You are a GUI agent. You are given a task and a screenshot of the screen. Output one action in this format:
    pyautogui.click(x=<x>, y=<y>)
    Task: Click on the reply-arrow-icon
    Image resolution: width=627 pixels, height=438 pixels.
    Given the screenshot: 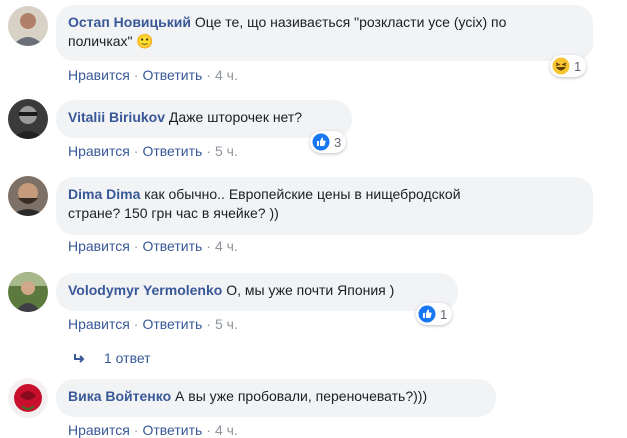 What is the action you would take?
    pyautogui.click(x=79, y=358)
    